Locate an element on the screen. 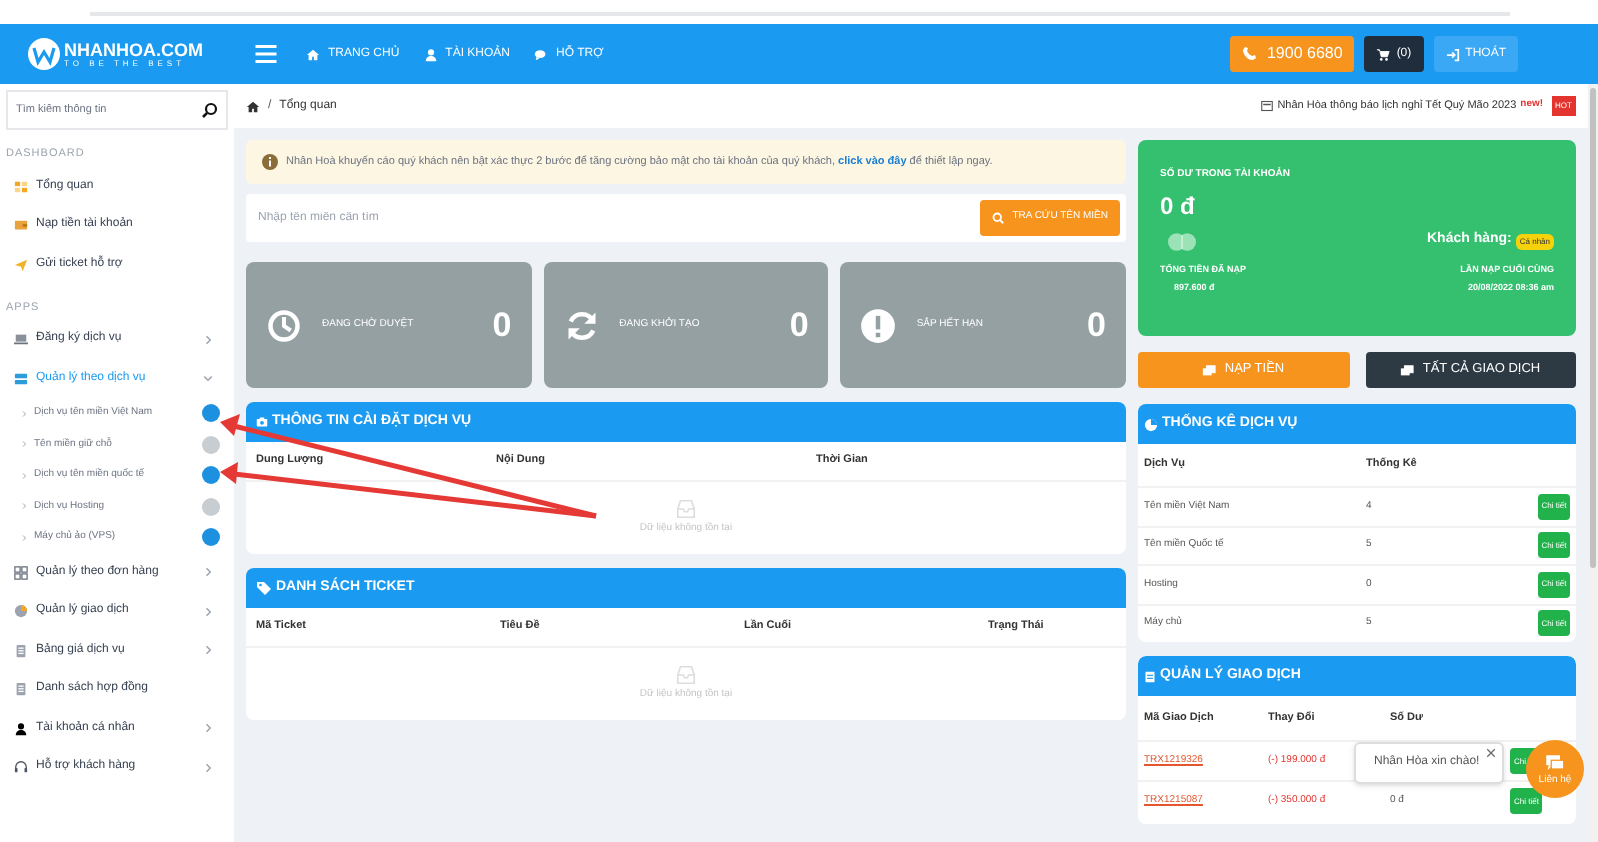 The height and width of the screenshot is (842, 1598). server-icon is located at coordinates (21, 378).